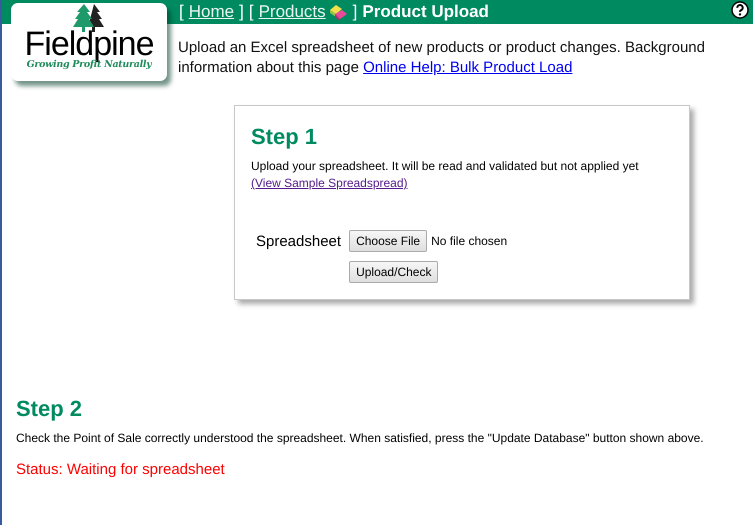 The image size is (753, 525). Describe the element at coordinates (299, 242) in the screenshot. I see `field-label: Spreadsheet` at that location.